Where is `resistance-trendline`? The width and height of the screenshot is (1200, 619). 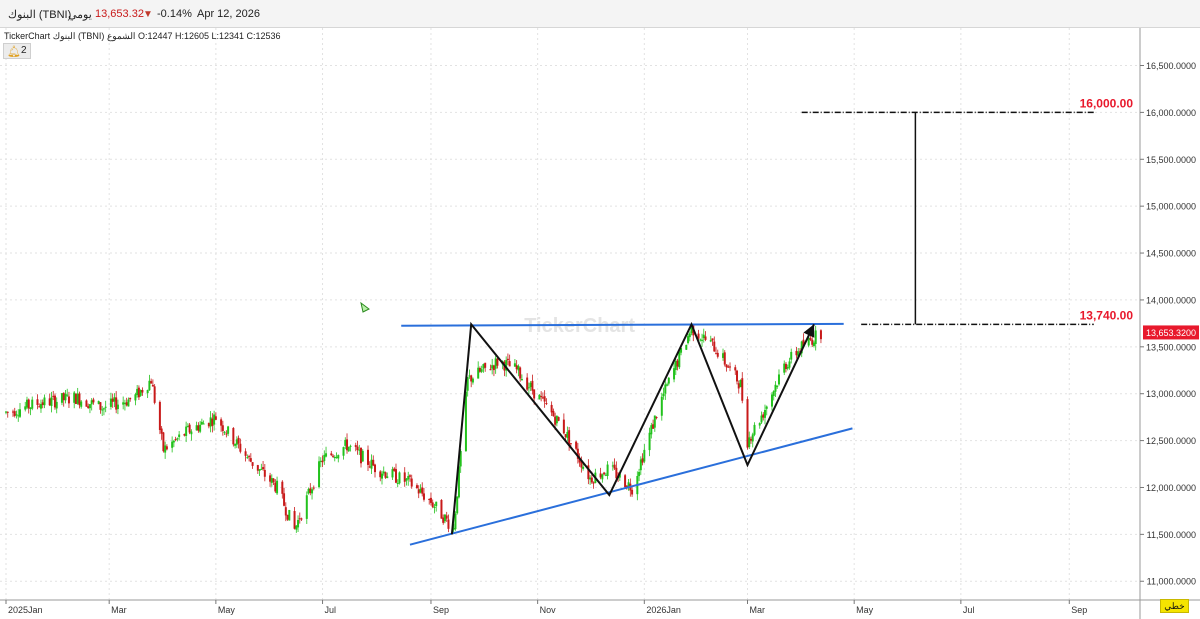 resistance-trendline is located at coordinates (622, 324).